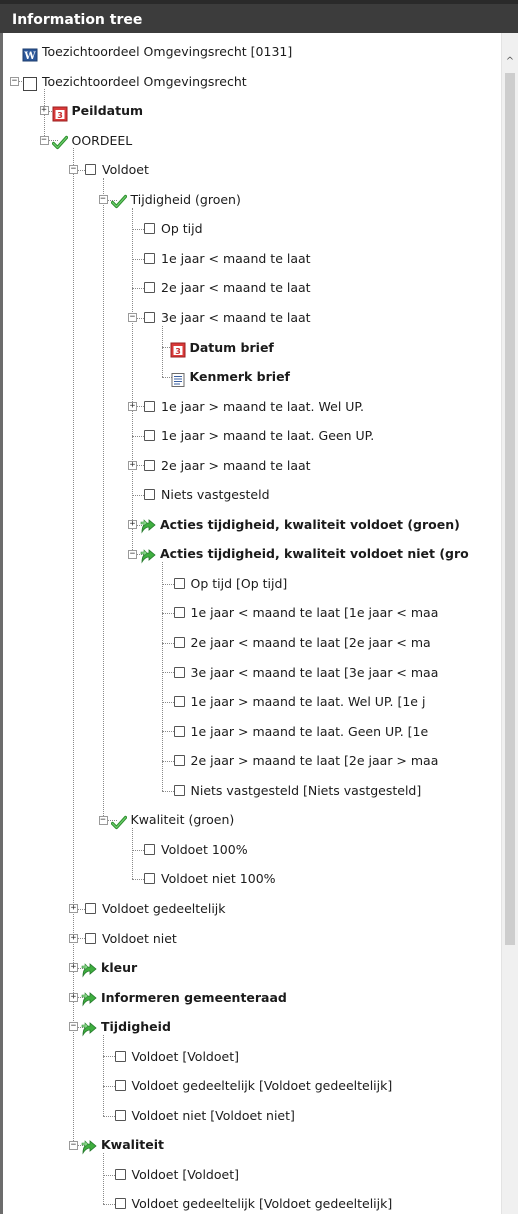 The height and width of the screenshot is (1214, 518). I want to click on tree-node: 1e jaar > maand te laat. Wel UP., so click(253, 406).